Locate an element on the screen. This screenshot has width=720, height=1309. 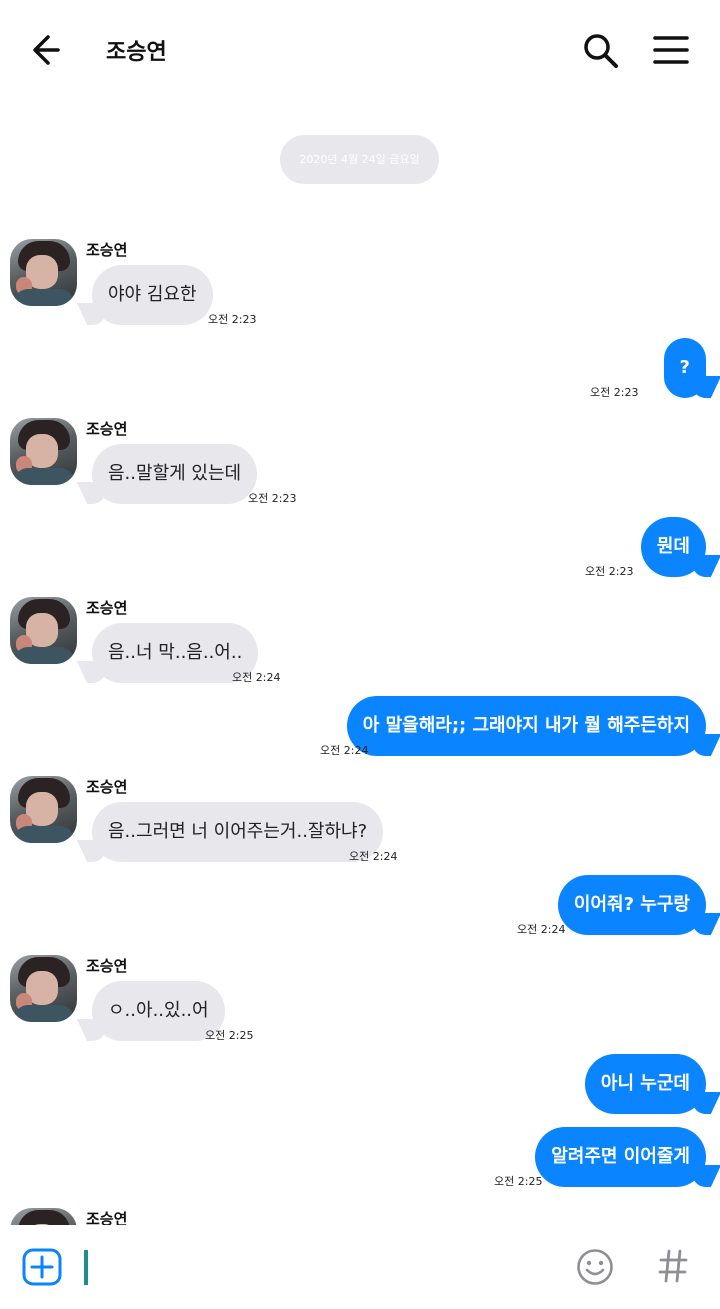
message-bubble-outgoing: ? is located at coordinates (684, 368).